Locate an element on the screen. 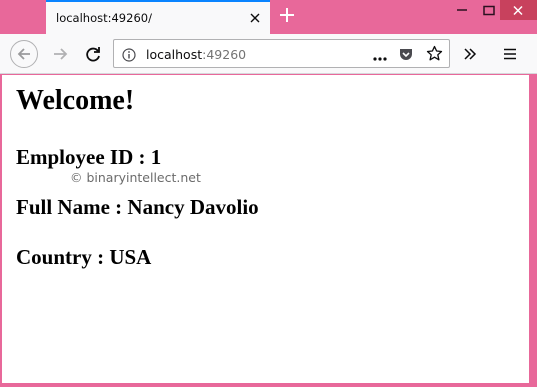 The image size is (537, 387). reload-icon is located at coordinates (93, 54).